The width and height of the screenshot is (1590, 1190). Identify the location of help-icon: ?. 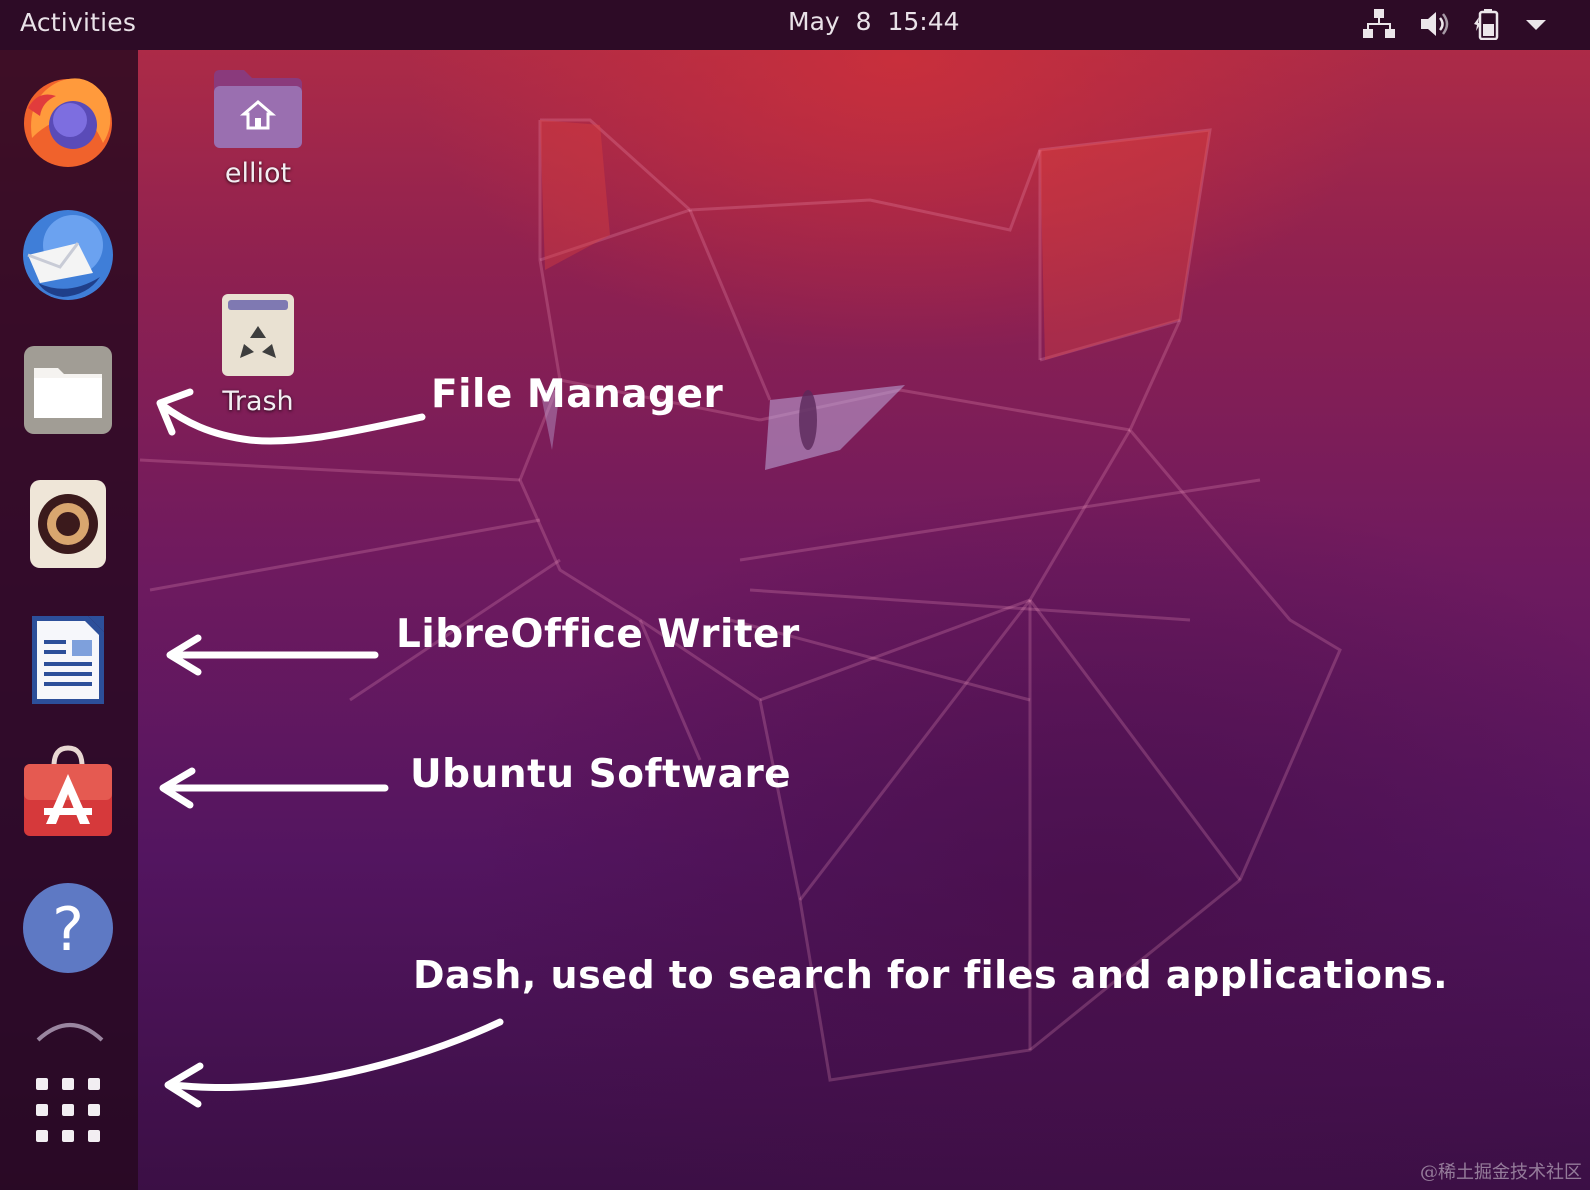
(68, 928).